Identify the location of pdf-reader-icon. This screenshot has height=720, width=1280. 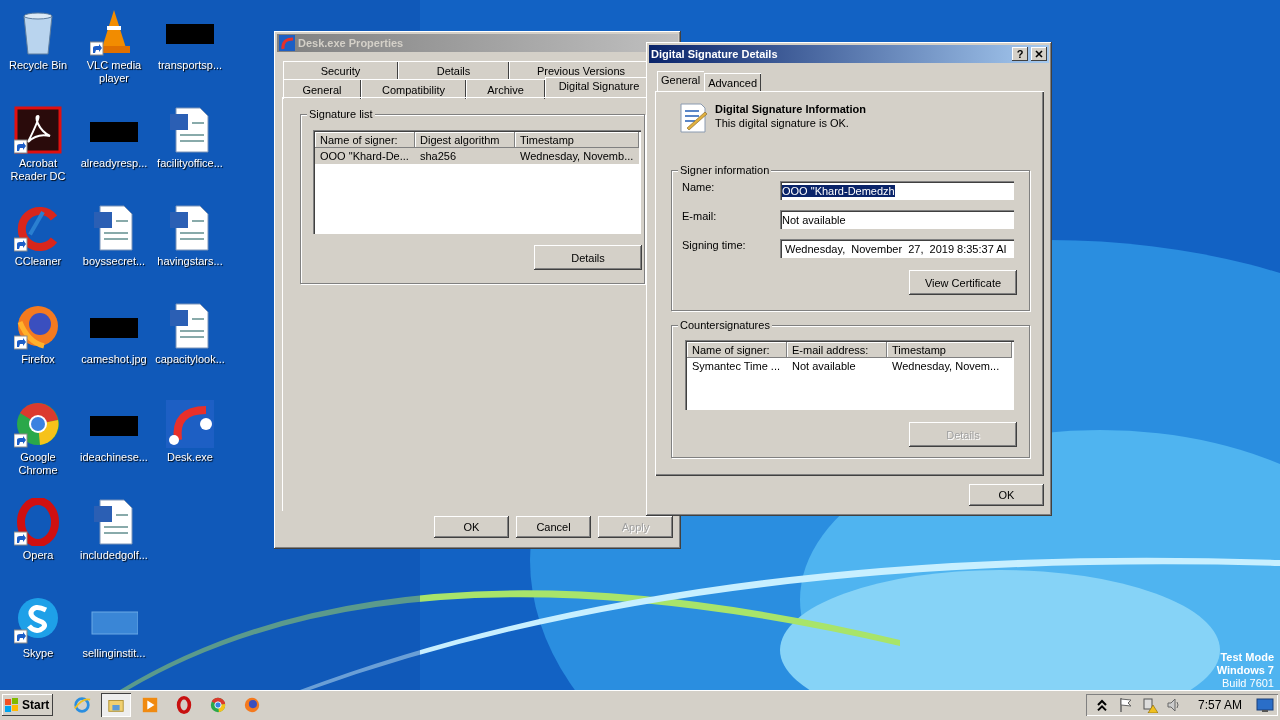
(38, 130).